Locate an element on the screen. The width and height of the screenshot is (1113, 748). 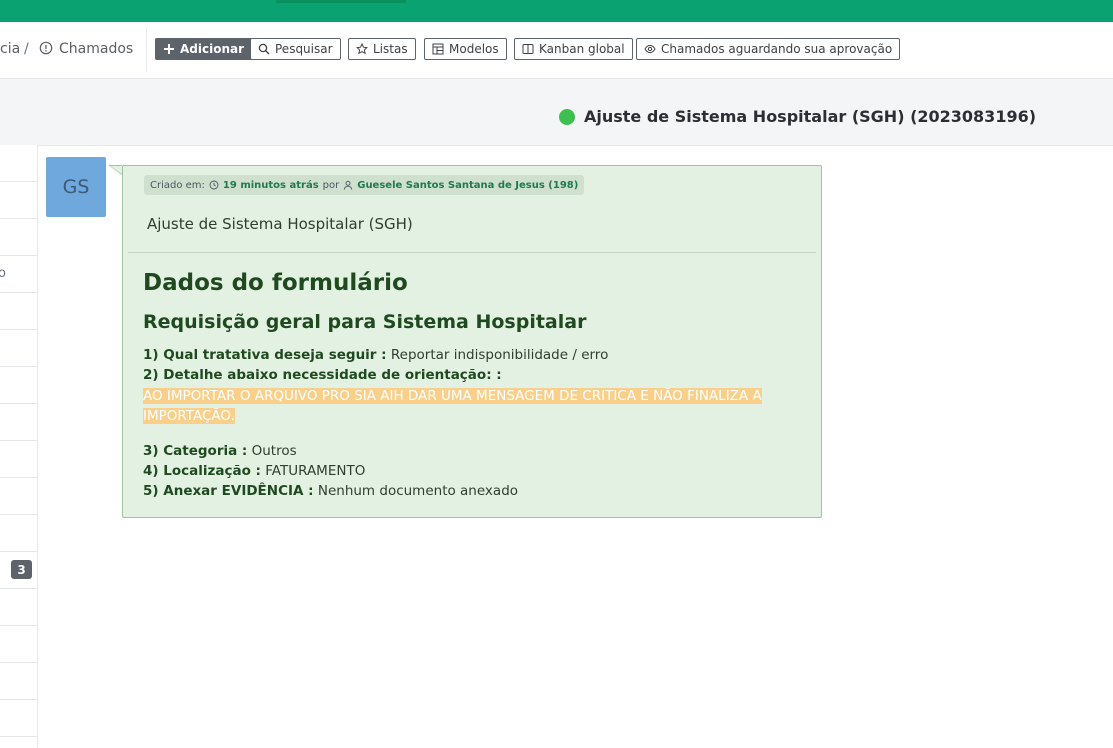
kanban-button-label: Kanban global is located at coordinates (582, 49).